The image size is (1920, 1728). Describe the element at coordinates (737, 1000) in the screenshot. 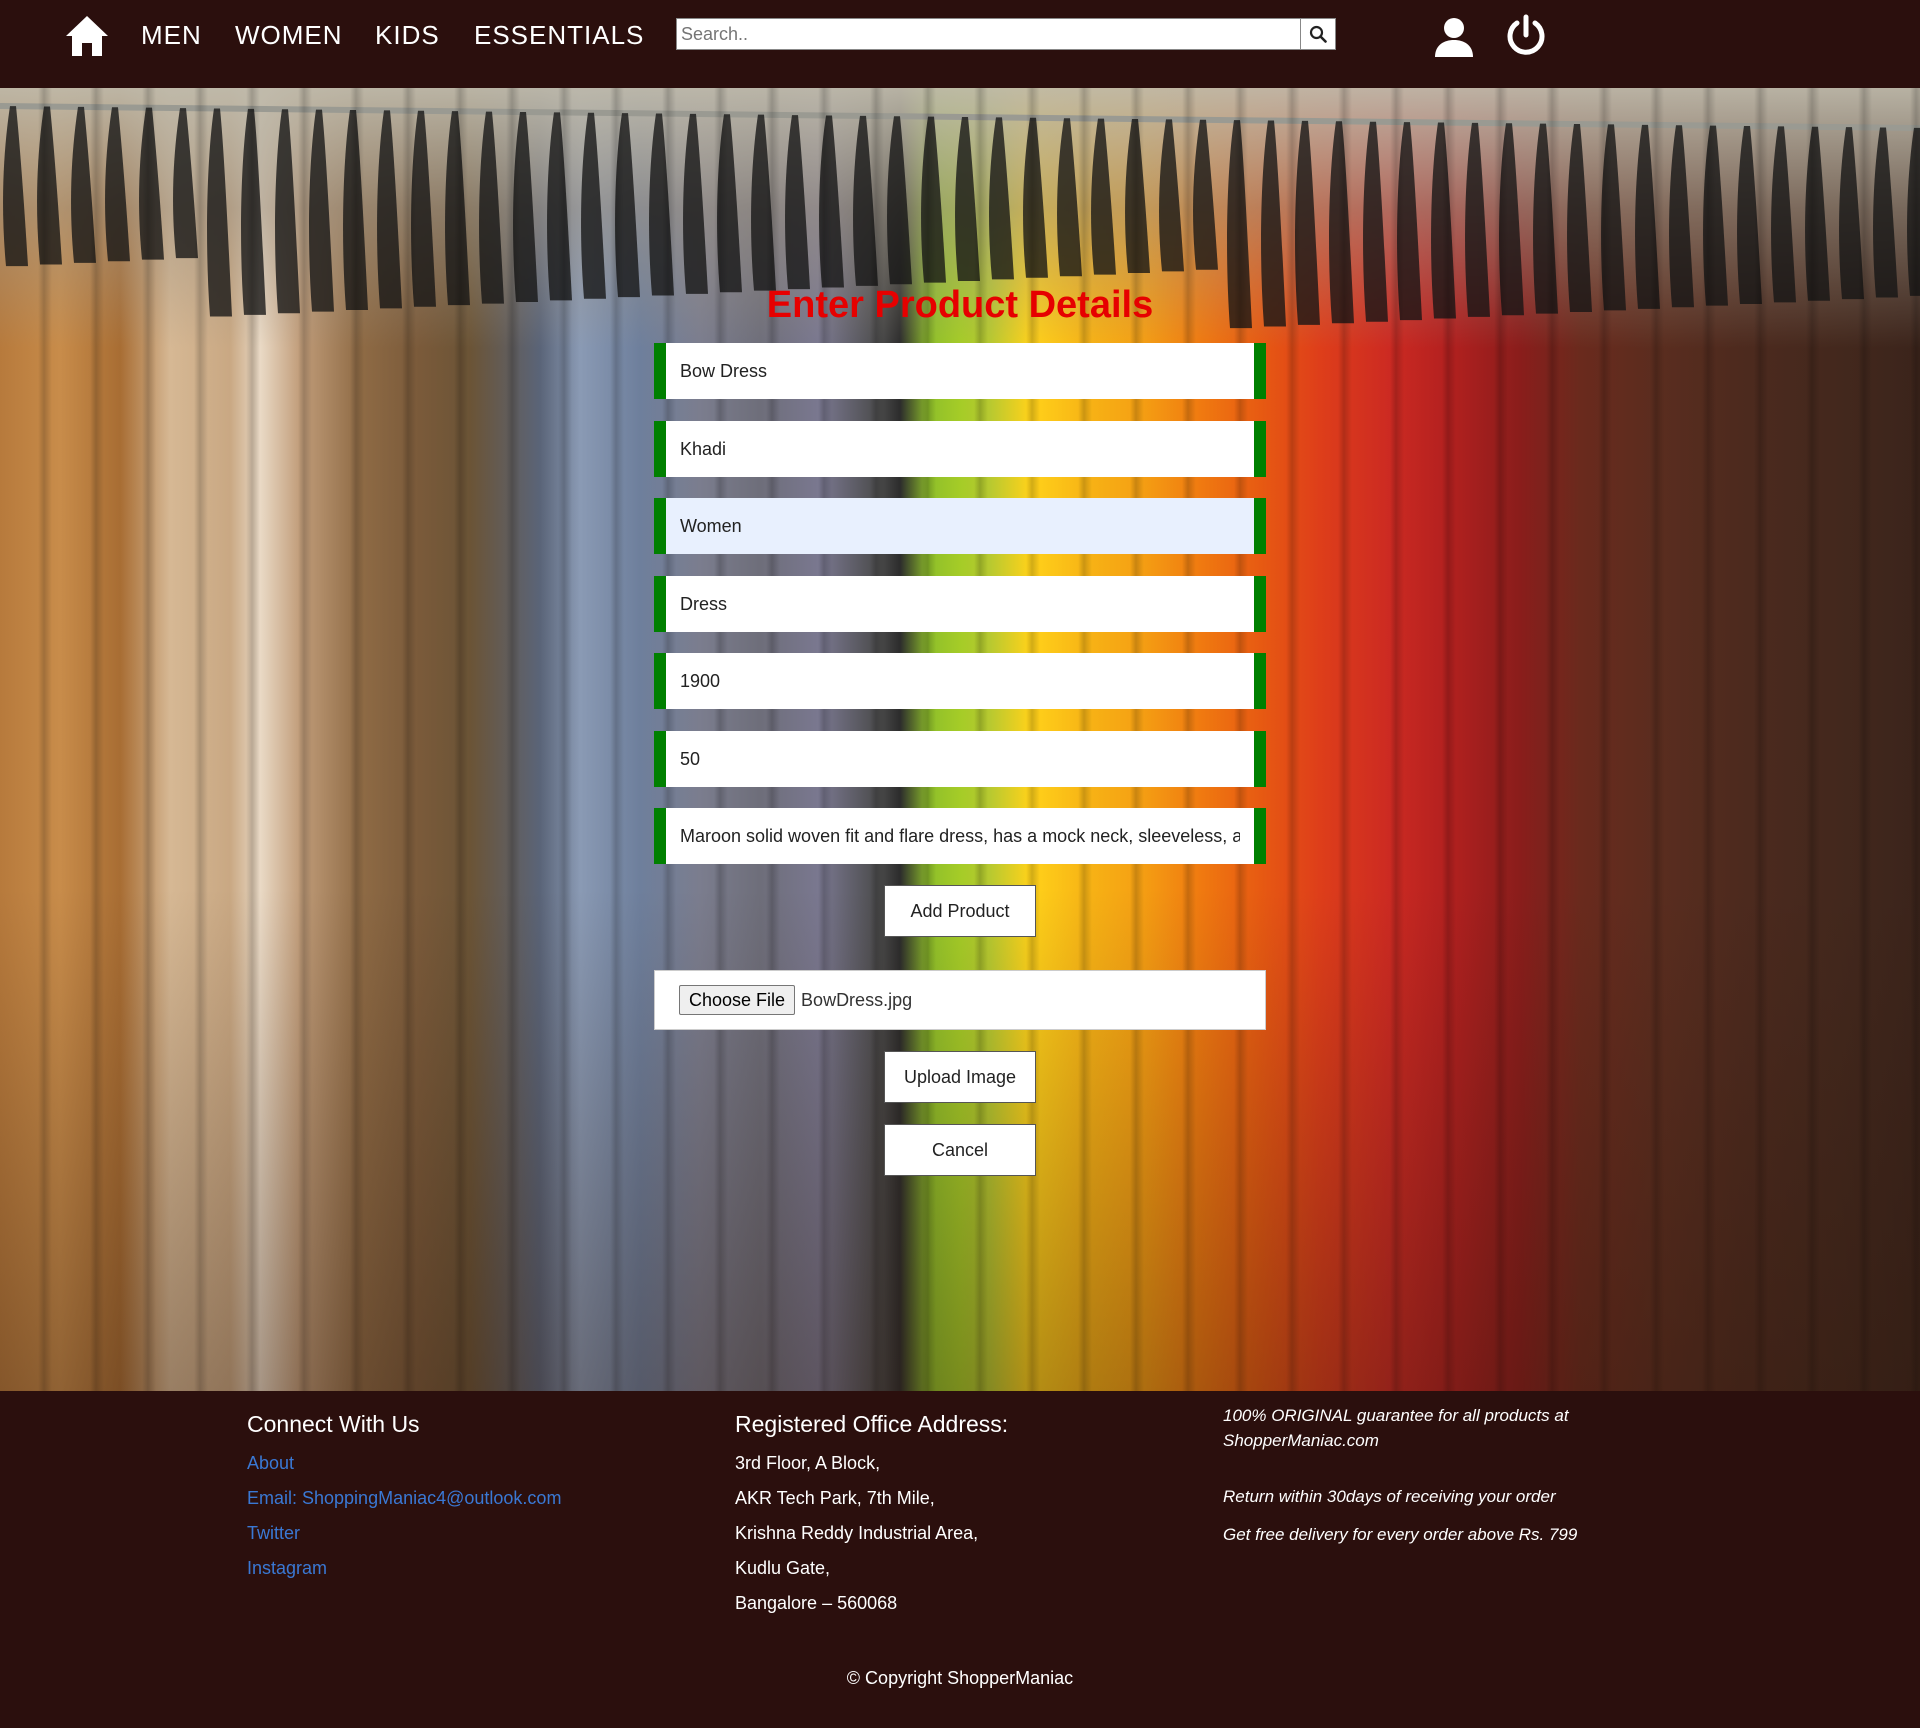

I see `choose-file-button: Choose File` at that location.